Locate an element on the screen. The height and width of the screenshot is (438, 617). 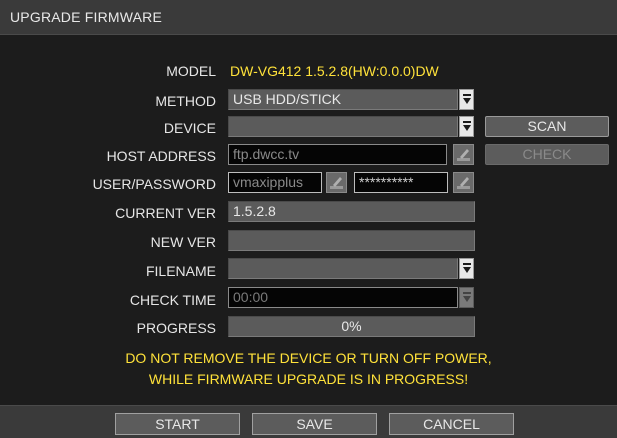
filename-select is located at coordinates (343, 268).